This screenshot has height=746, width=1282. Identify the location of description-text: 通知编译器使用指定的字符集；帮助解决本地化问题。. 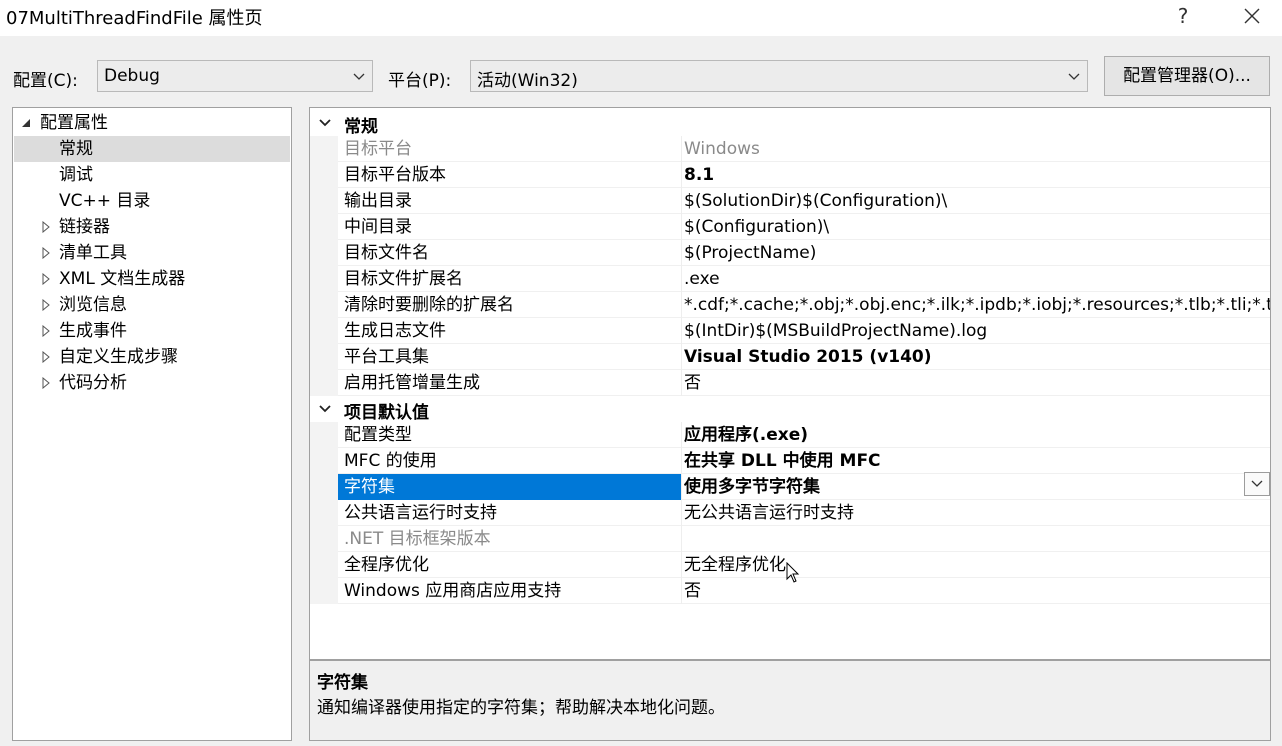
(521, 708).